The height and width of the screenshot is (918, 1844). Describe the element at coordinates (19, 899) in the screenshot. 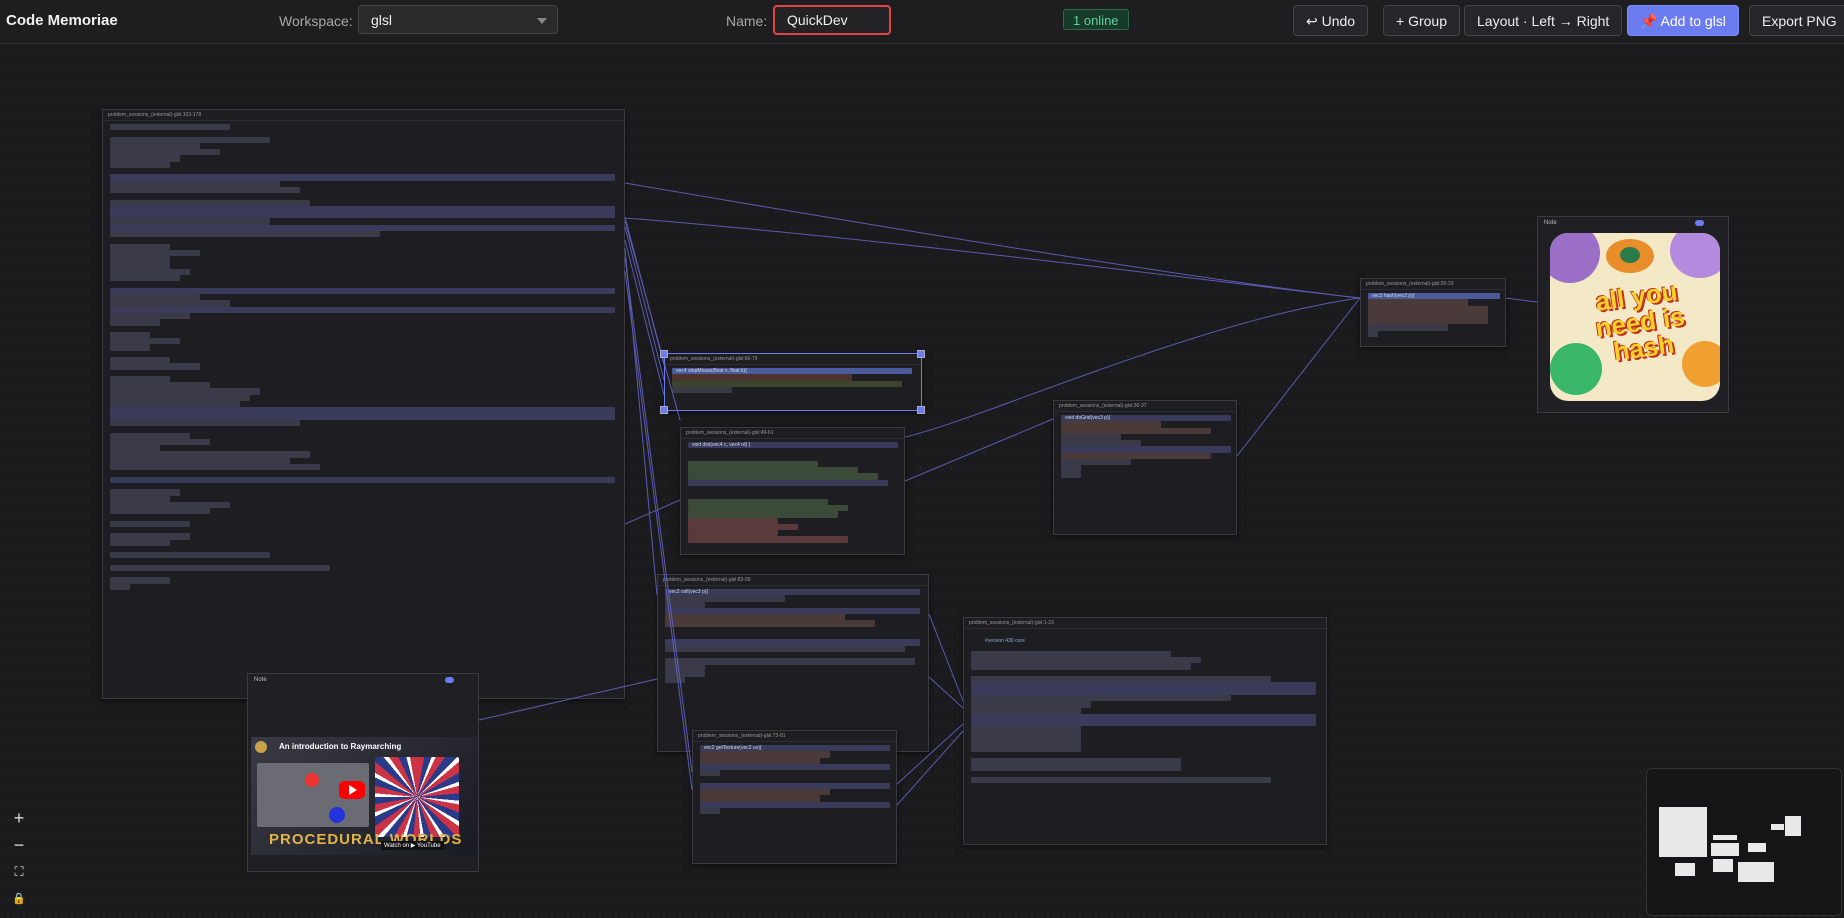

I see `lock-button: 🔒` at that location.